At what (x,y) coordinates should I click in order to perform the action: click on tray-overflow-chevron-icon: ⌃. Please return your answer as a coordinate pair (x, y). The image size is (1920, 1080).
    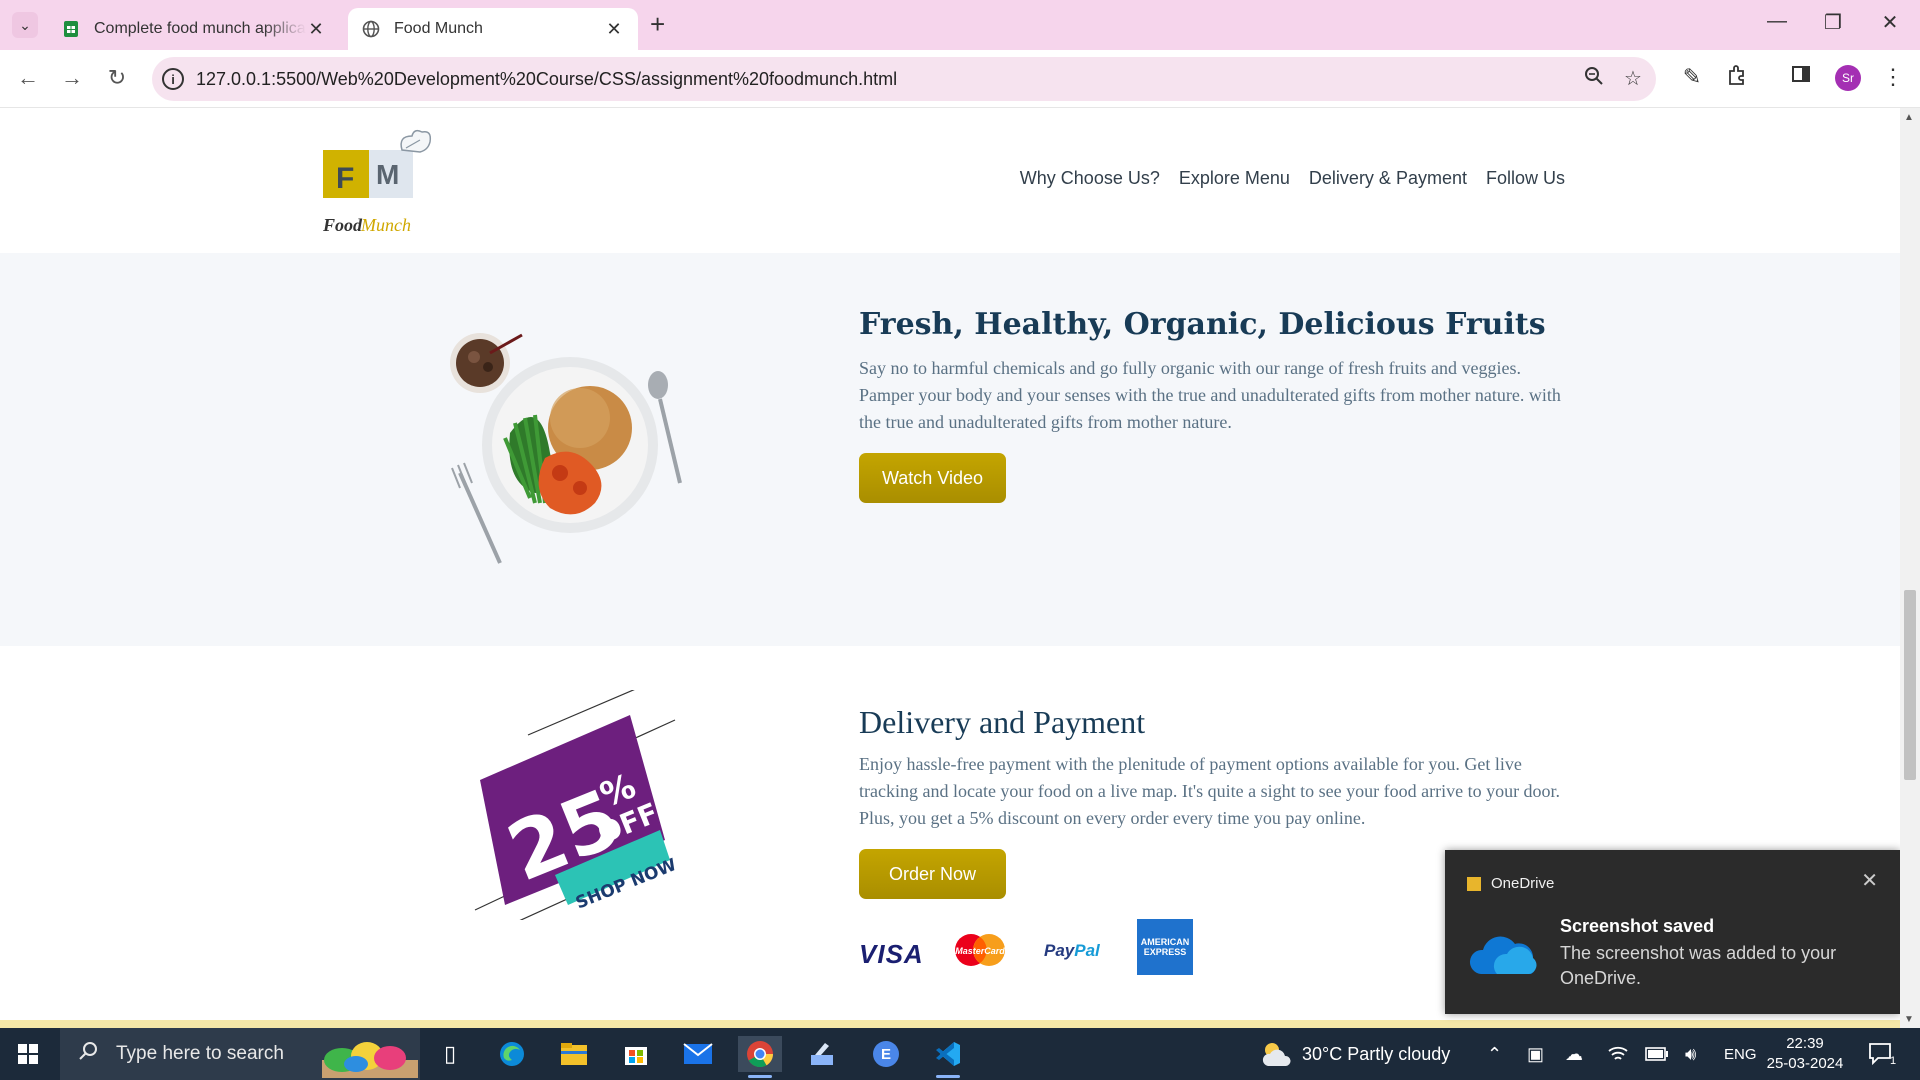
    Looking at the image, I should click on (1494, 1054).